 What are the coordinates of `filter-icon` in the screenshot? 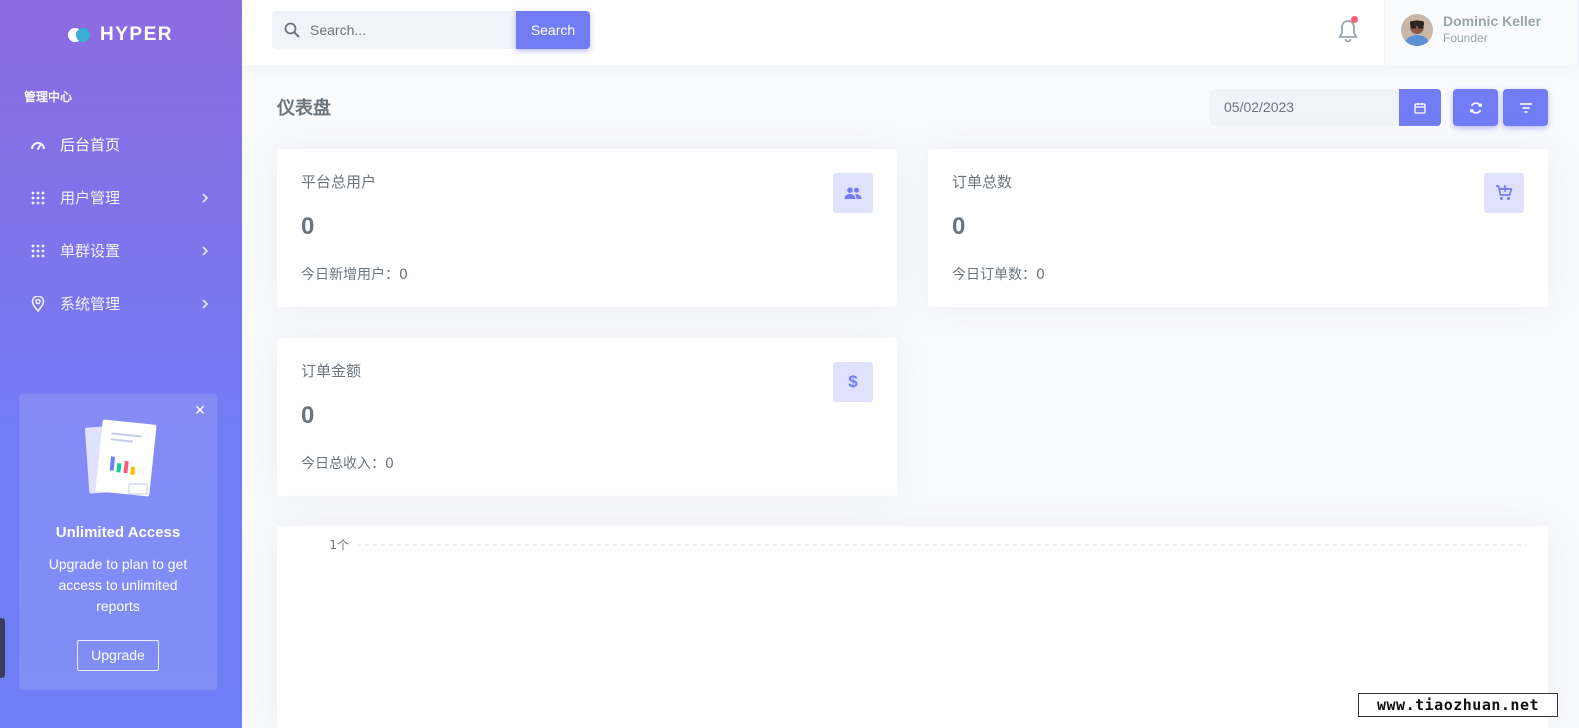 It's located at (1525, 107).